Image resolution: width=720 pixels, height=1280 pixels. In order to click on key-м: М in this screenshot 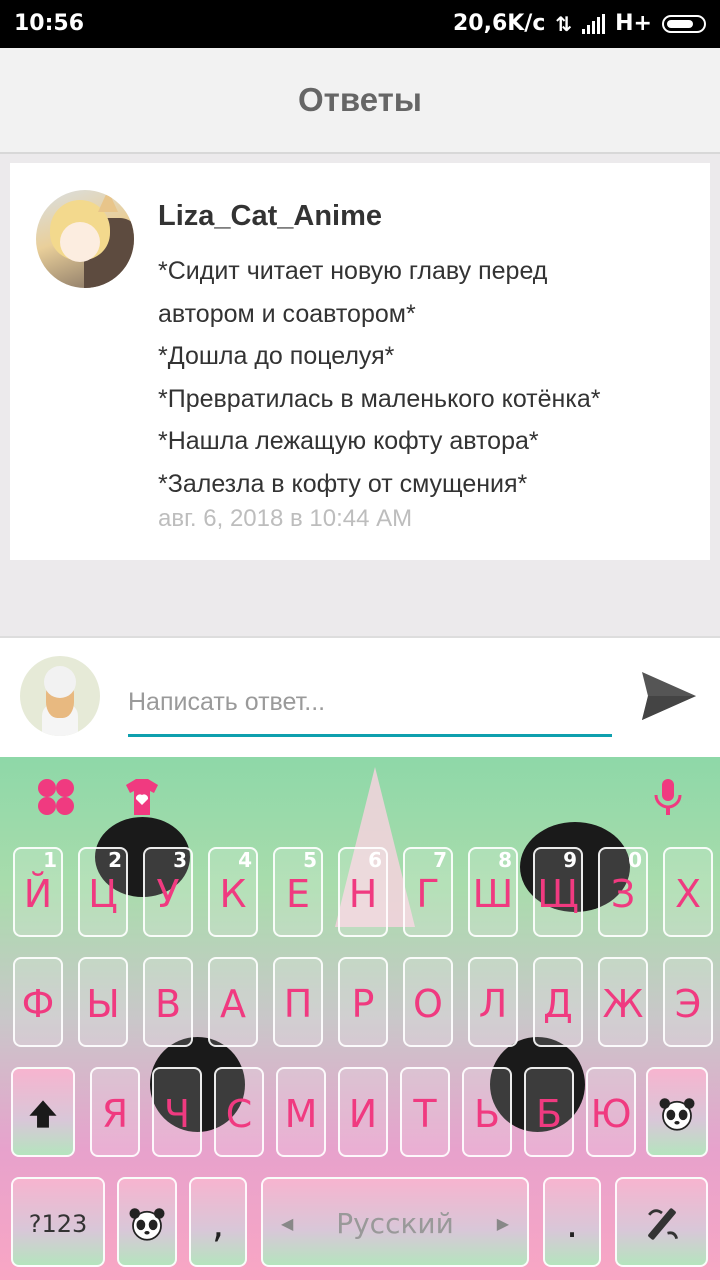, I will do `click(301, 1112)`.